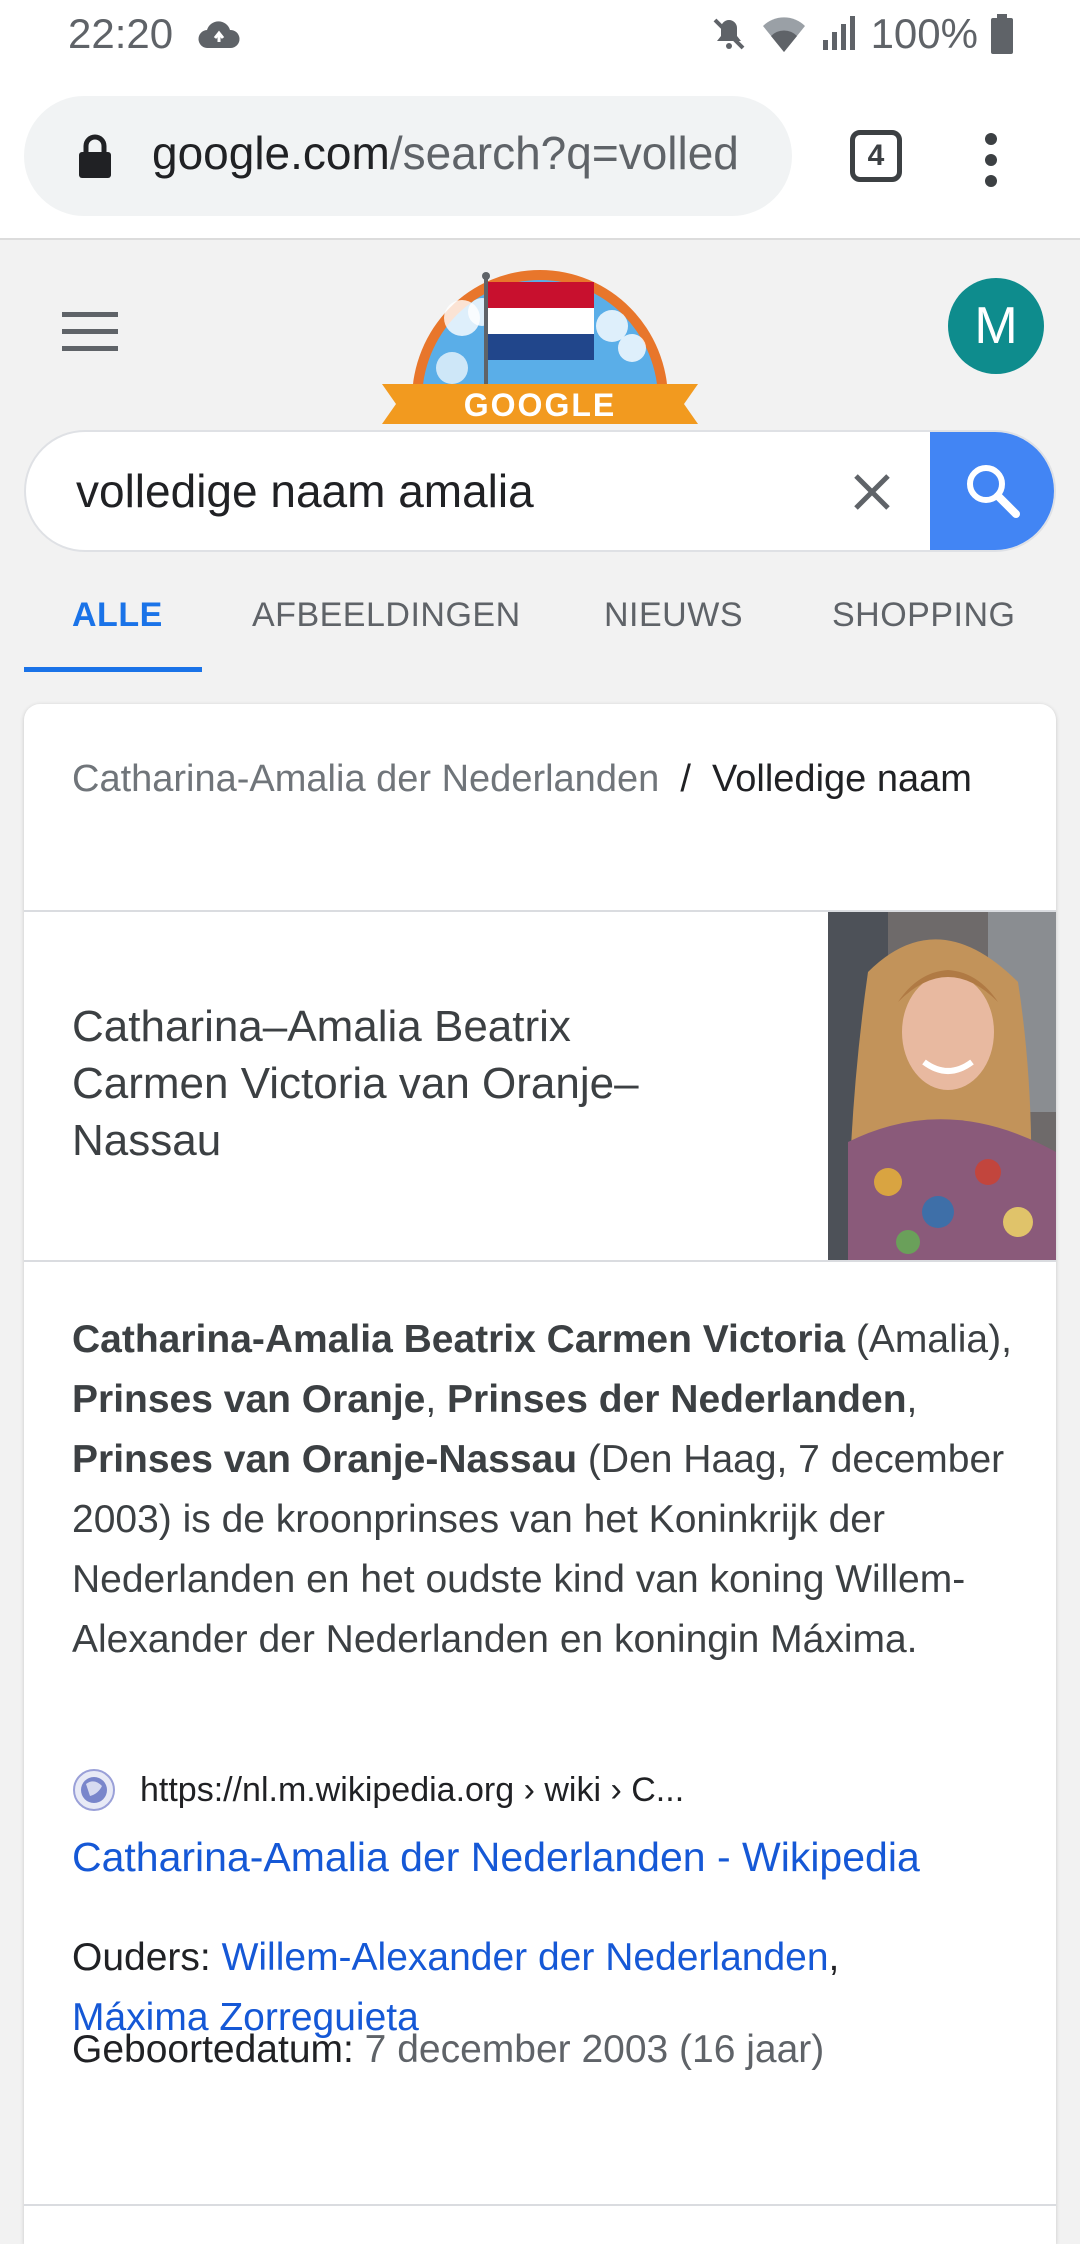  I want to click on more-options-icon, so click(991, 160).